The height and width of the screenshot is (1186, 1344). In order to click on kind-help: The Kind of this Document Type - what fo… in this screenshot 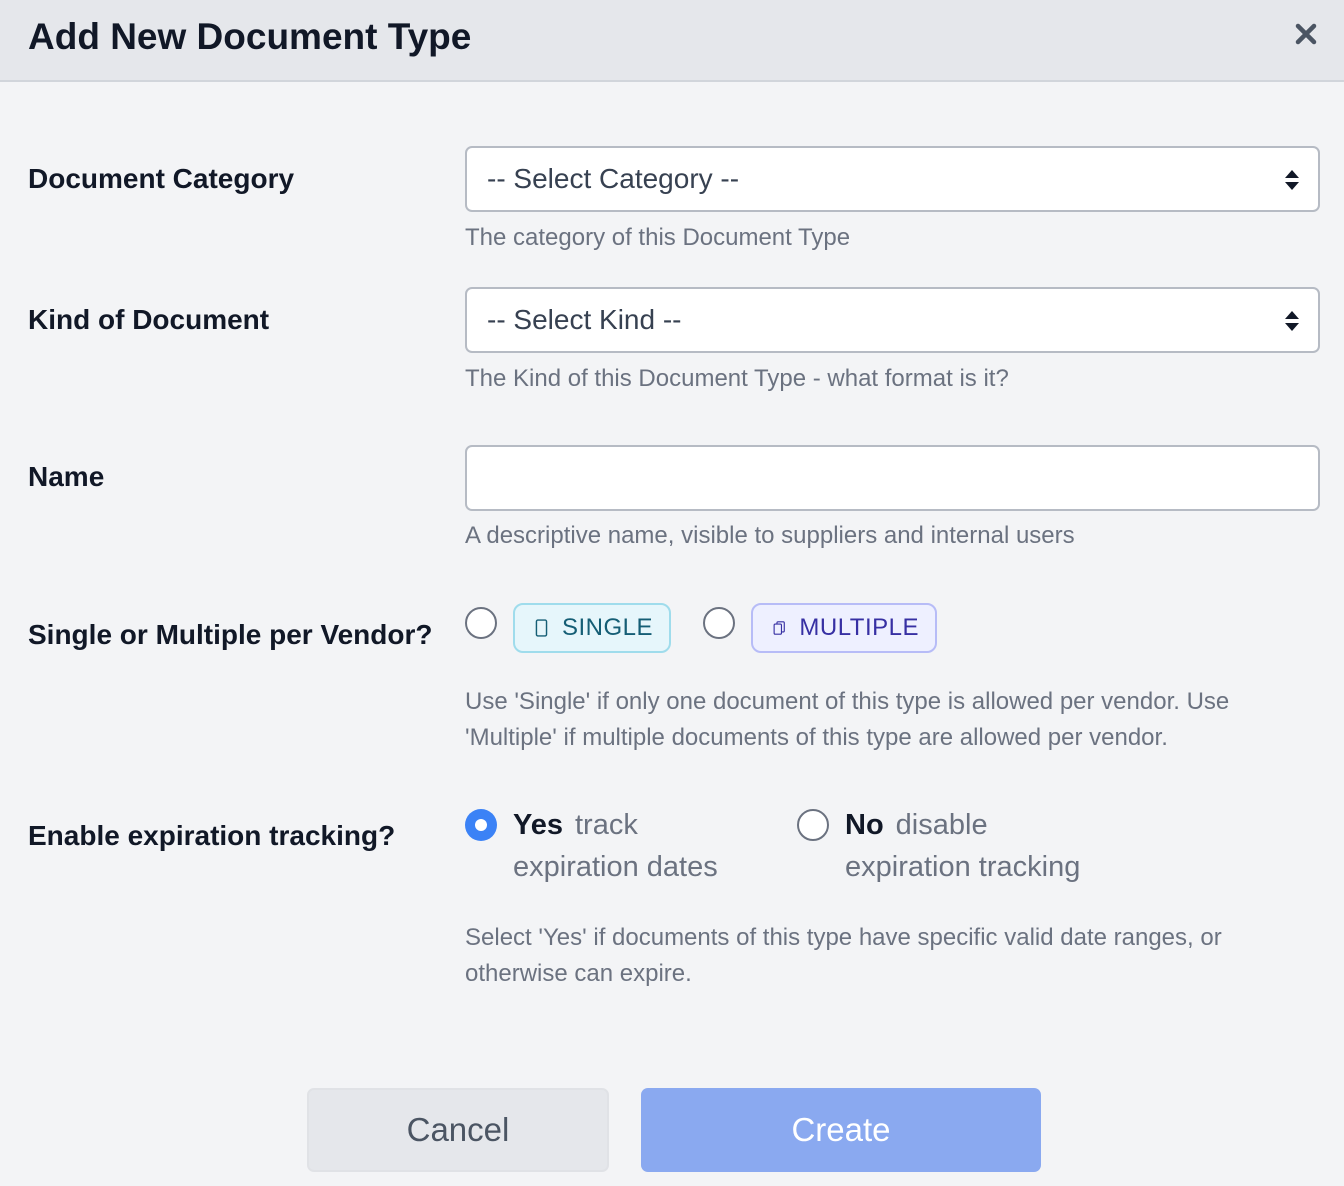, I will do `click(737, 378)`.